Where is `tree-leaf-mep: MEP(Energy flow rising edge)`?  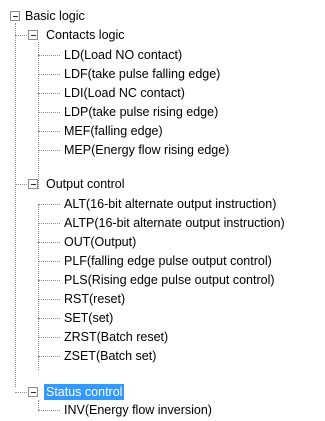
tree-leaf-mep: MEP(Energy flow rising edge) is located at coordinates (146, 150).